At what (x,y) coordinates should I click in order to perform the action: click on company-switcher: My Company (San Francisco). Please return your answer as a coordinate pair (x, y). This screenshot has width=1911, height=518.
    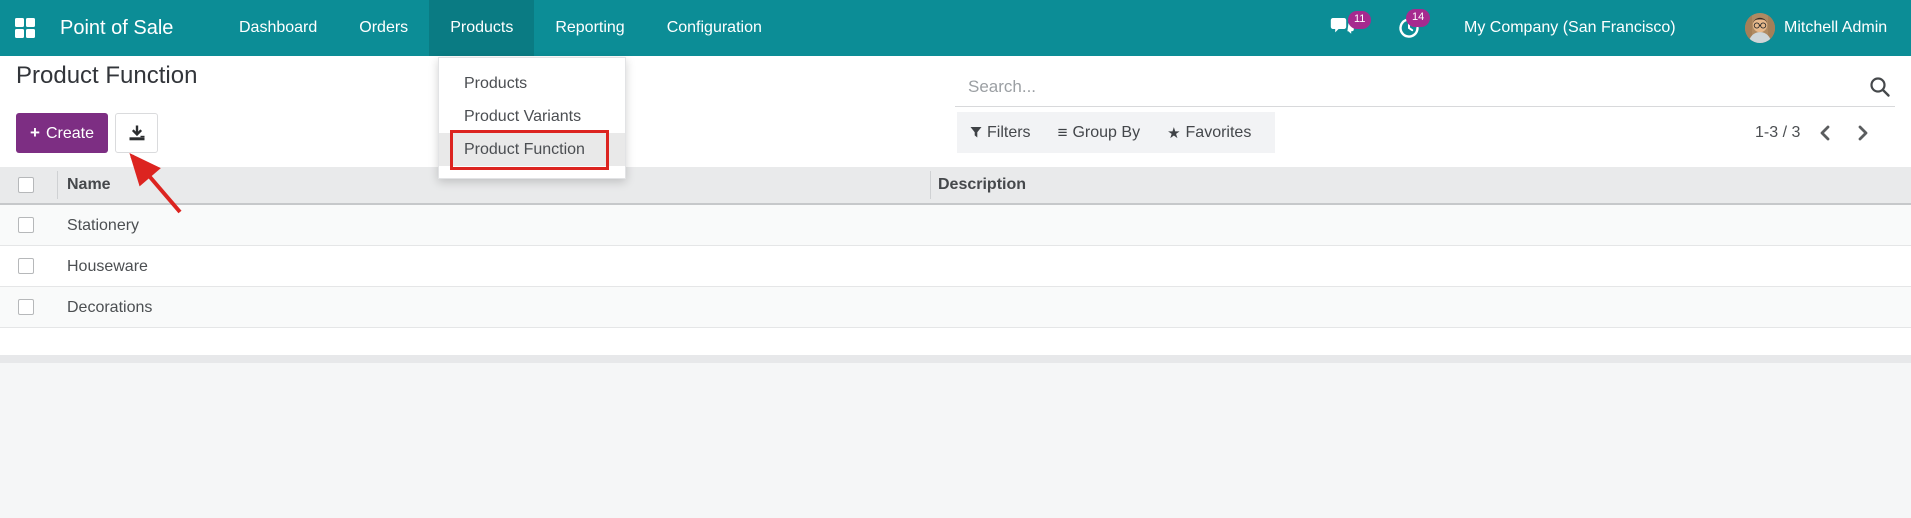
    Looking at the image, I should click on (1570, 28).